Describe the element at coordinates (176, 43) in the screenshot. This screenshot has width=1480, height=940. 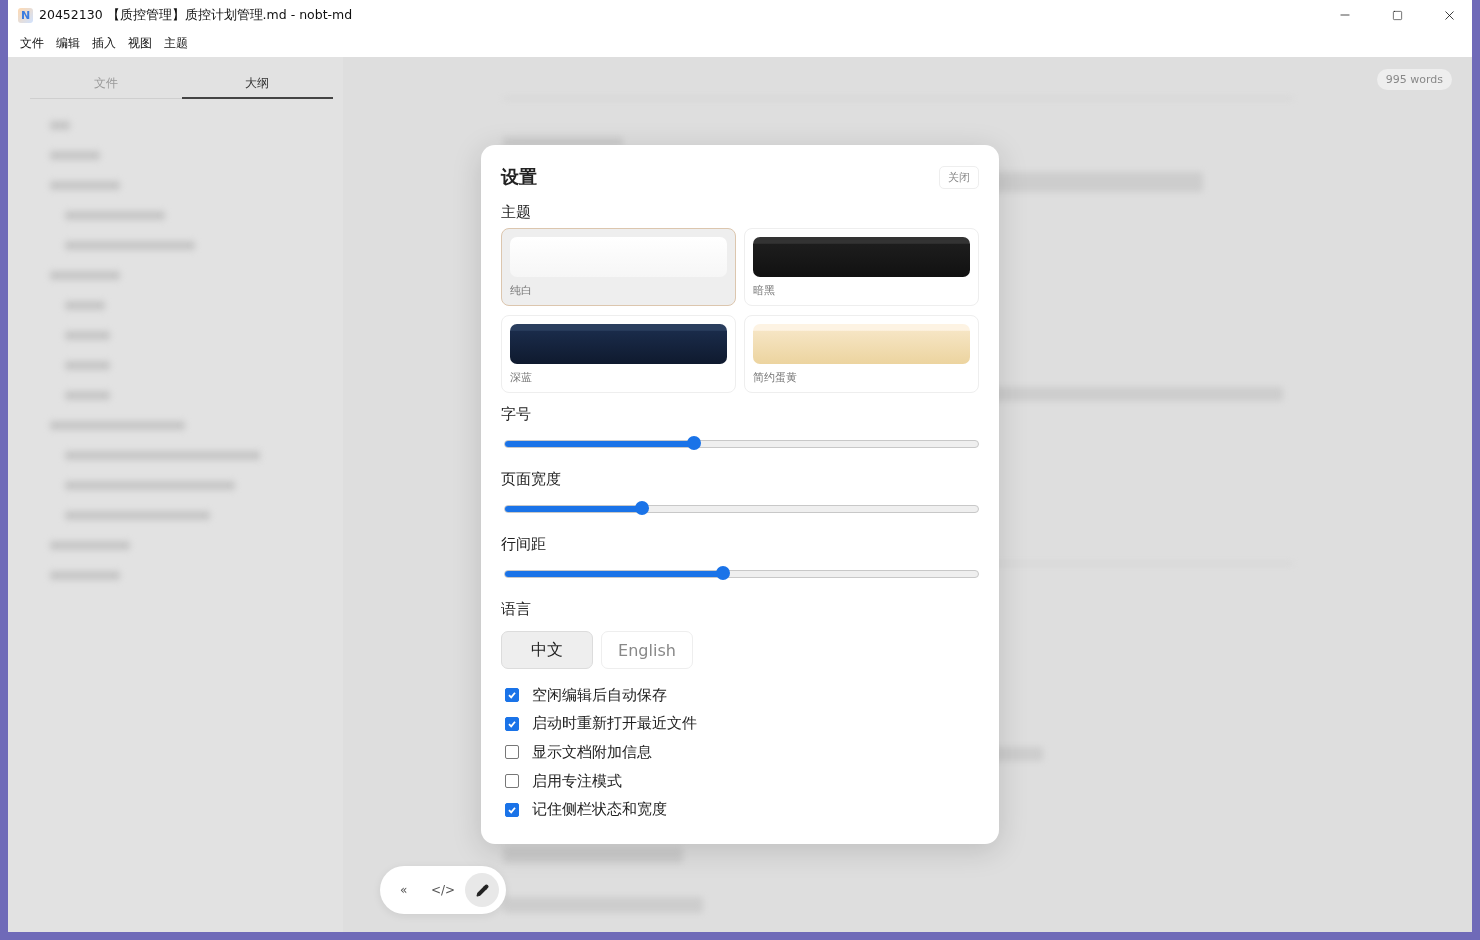
I see `menu-item: 主题` at that location.